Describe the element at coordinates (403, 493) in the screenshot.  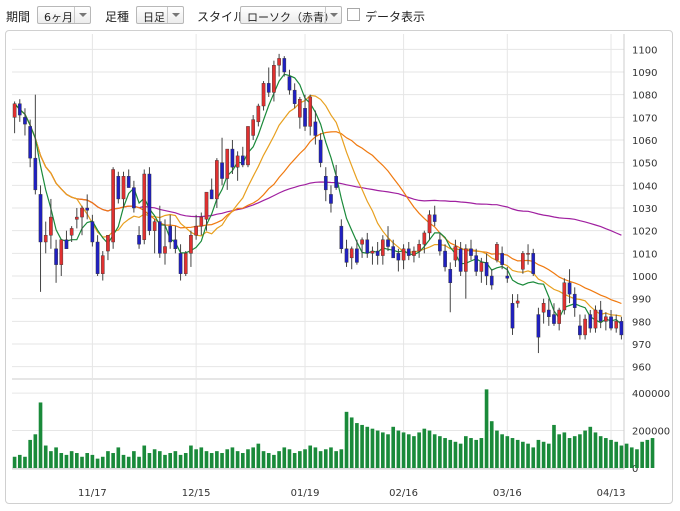
I see `x-tick-label: 02/16` at that location.